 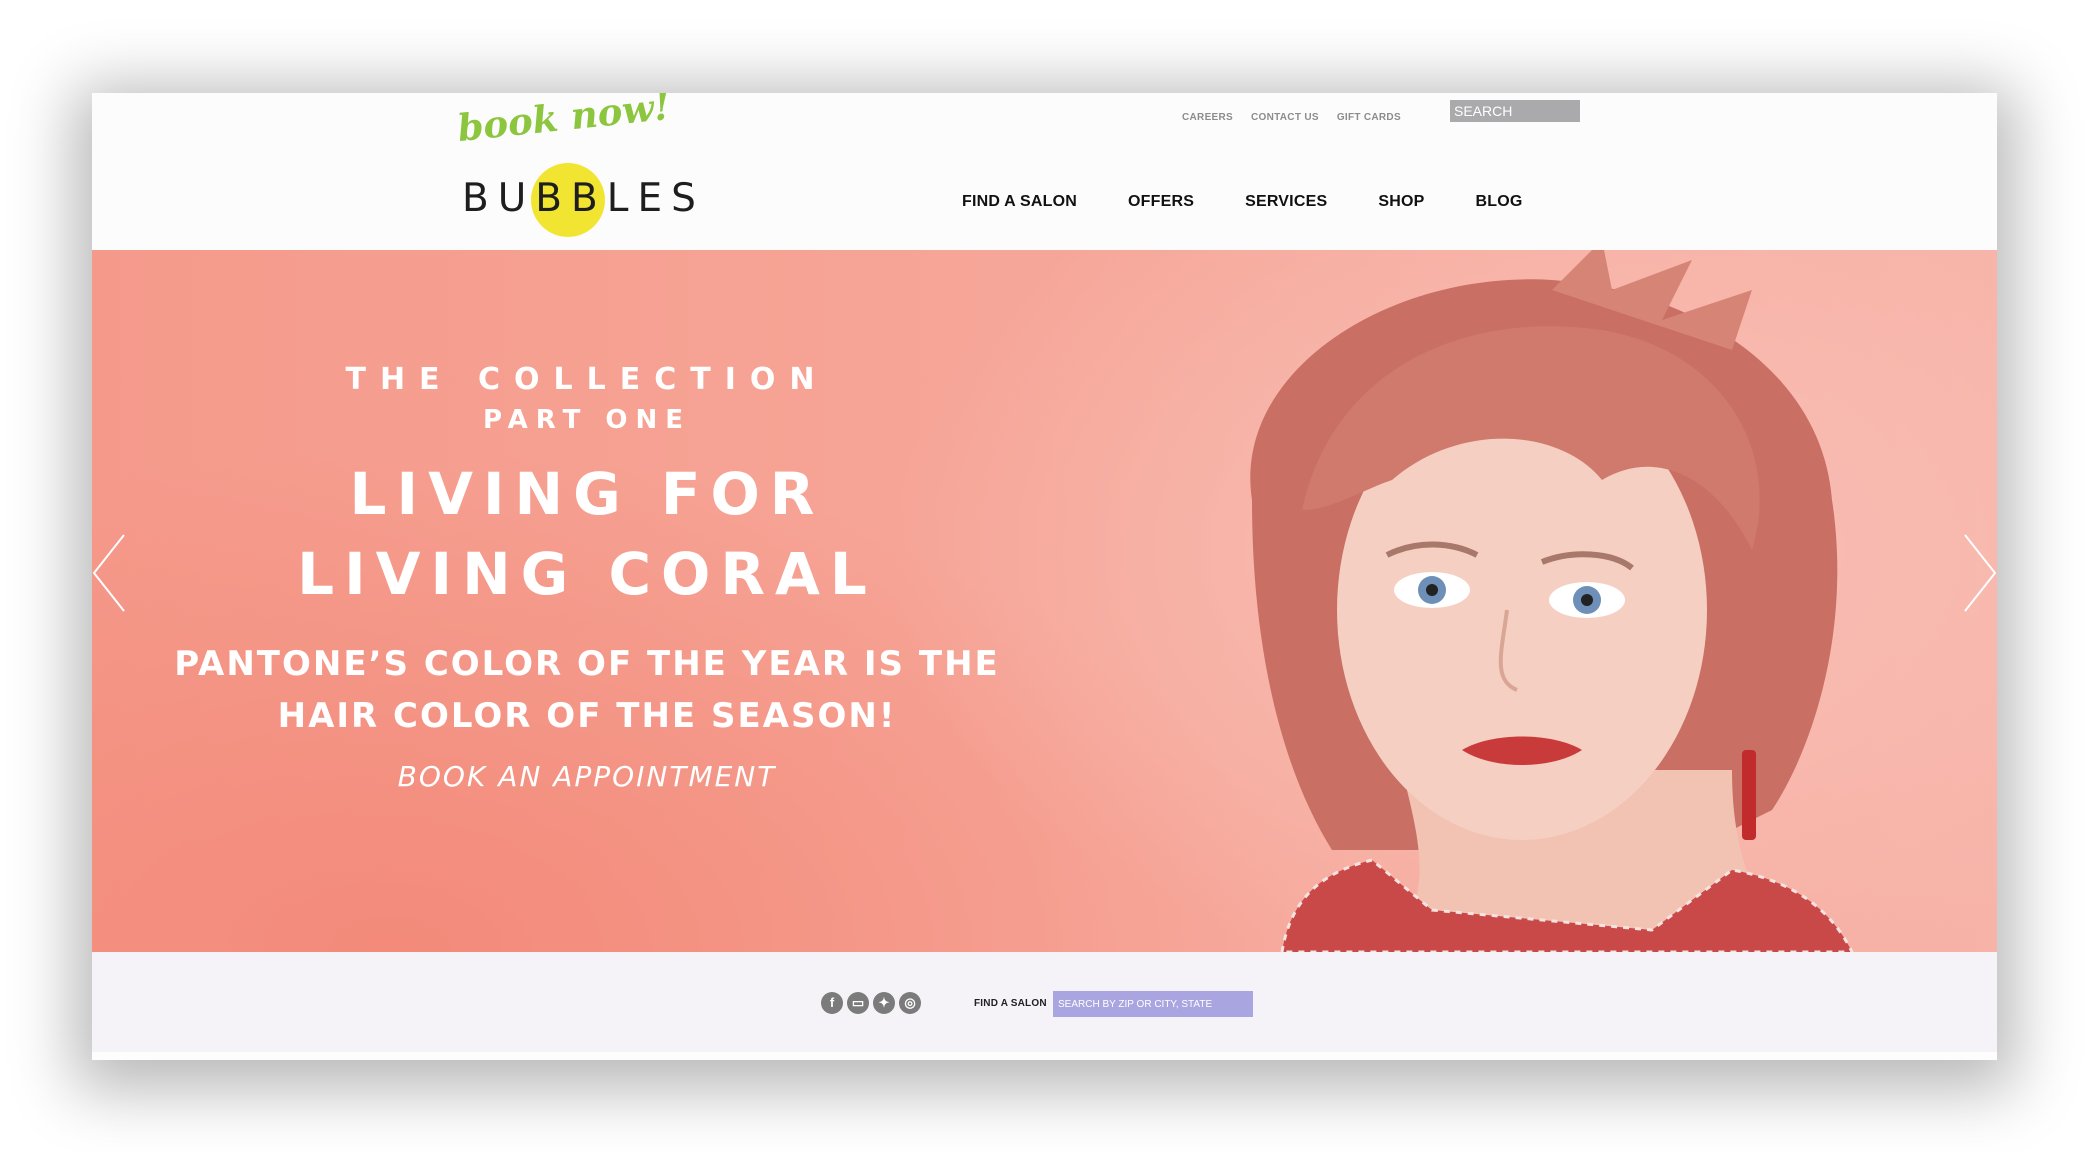 What do you see at coordinates (1153, 1004) in the screenshot?
I see `salon-search-input` at bounding box center [1153, 1004].